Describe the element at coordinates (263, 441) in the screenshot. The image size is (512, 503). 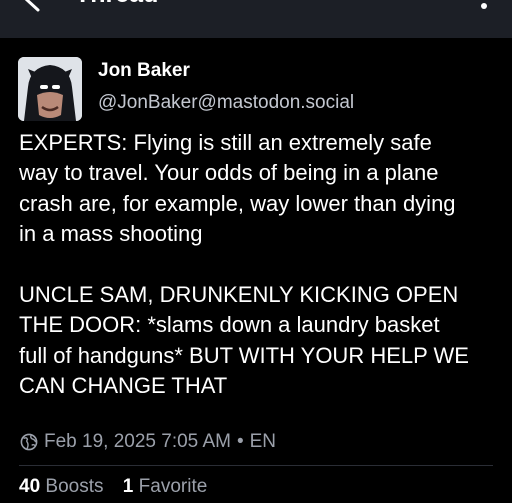
I see `post-language: EN` at that location.